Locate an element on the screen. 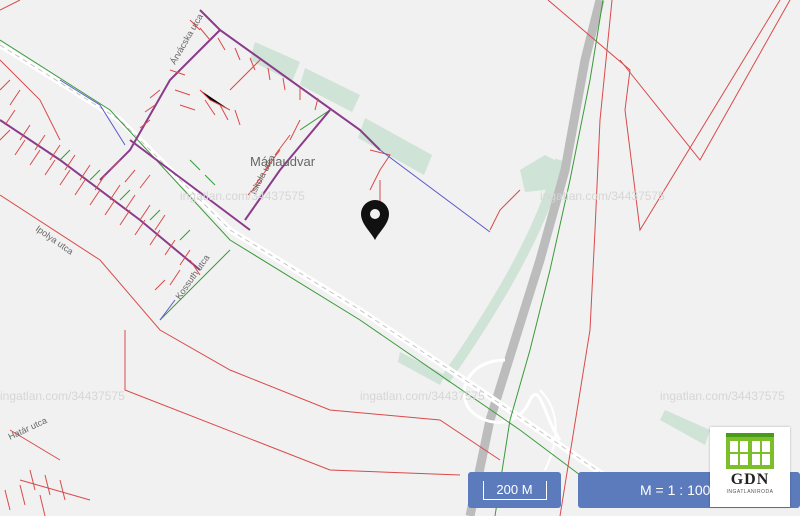 The image size is (800, 516). agency-logo: GDN INGATLANIRODA is located at coordinates (750, 467).